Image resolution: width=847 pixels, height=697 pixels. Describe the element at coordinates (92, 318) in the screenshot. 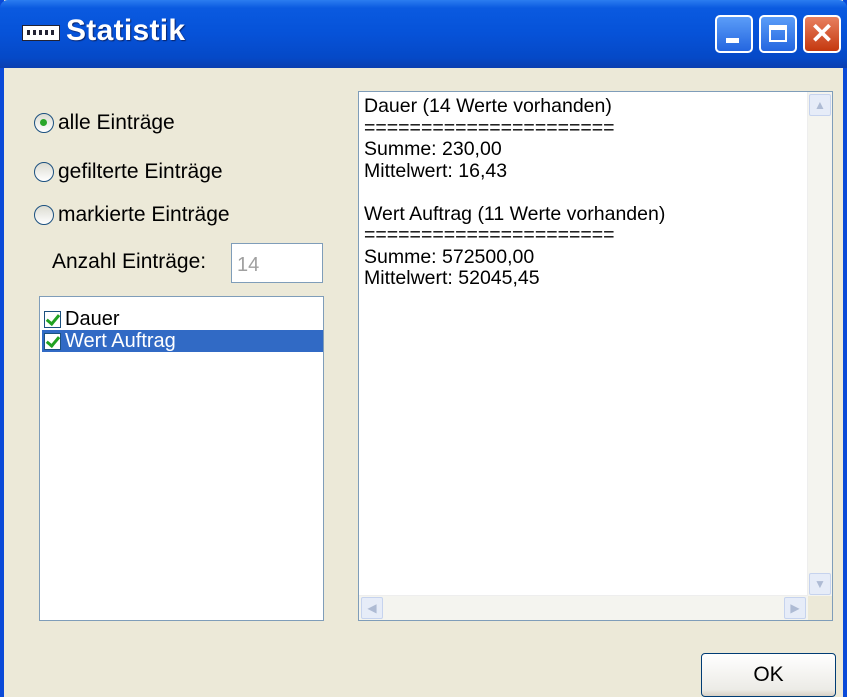

I see `list-item-label: Dauer` at that location.